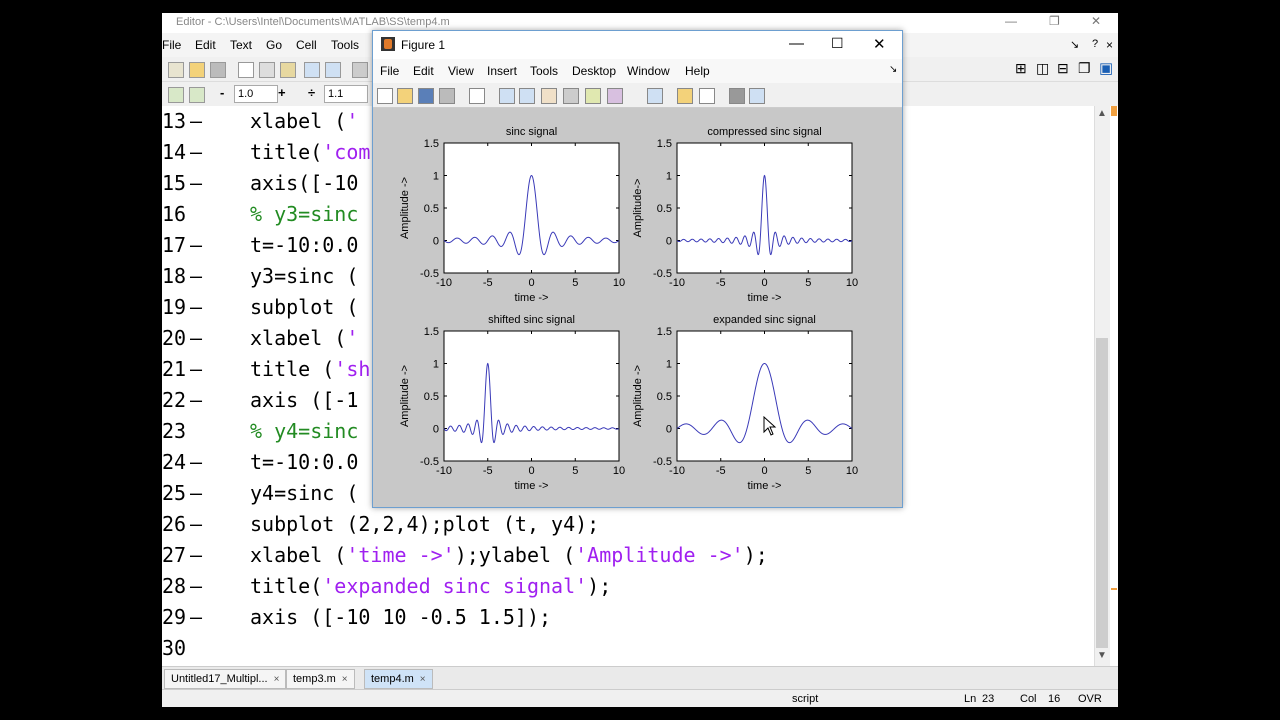  I want to click on print-figure-icon, so click(447, 96).